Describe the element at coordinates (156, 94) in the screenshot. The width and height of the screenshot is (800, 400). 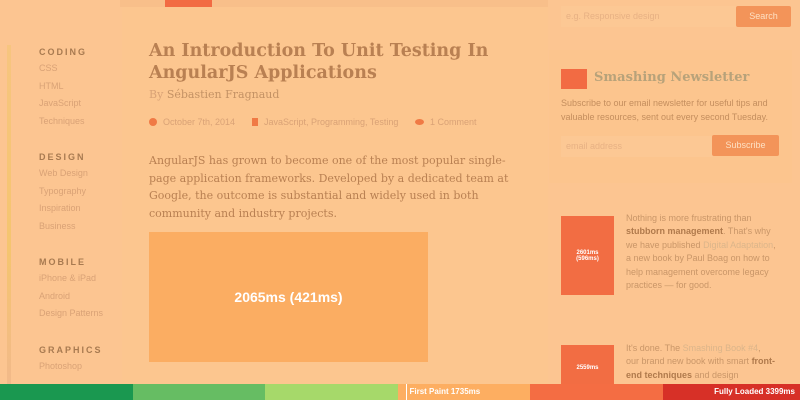
I see `by-label: By` at that location.